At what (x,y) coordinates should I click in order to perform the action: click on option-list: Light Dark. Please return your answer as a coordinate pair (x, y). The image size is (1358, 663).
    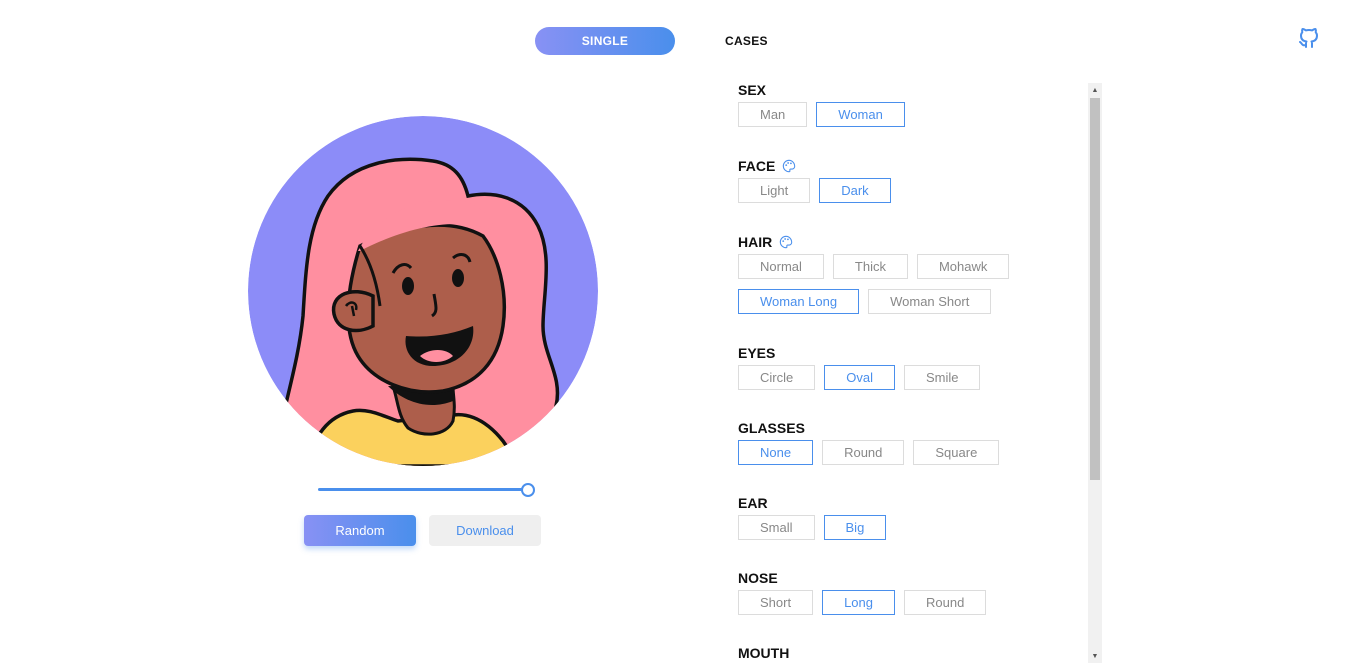
    Looking at the image, I should click on (910, 195).